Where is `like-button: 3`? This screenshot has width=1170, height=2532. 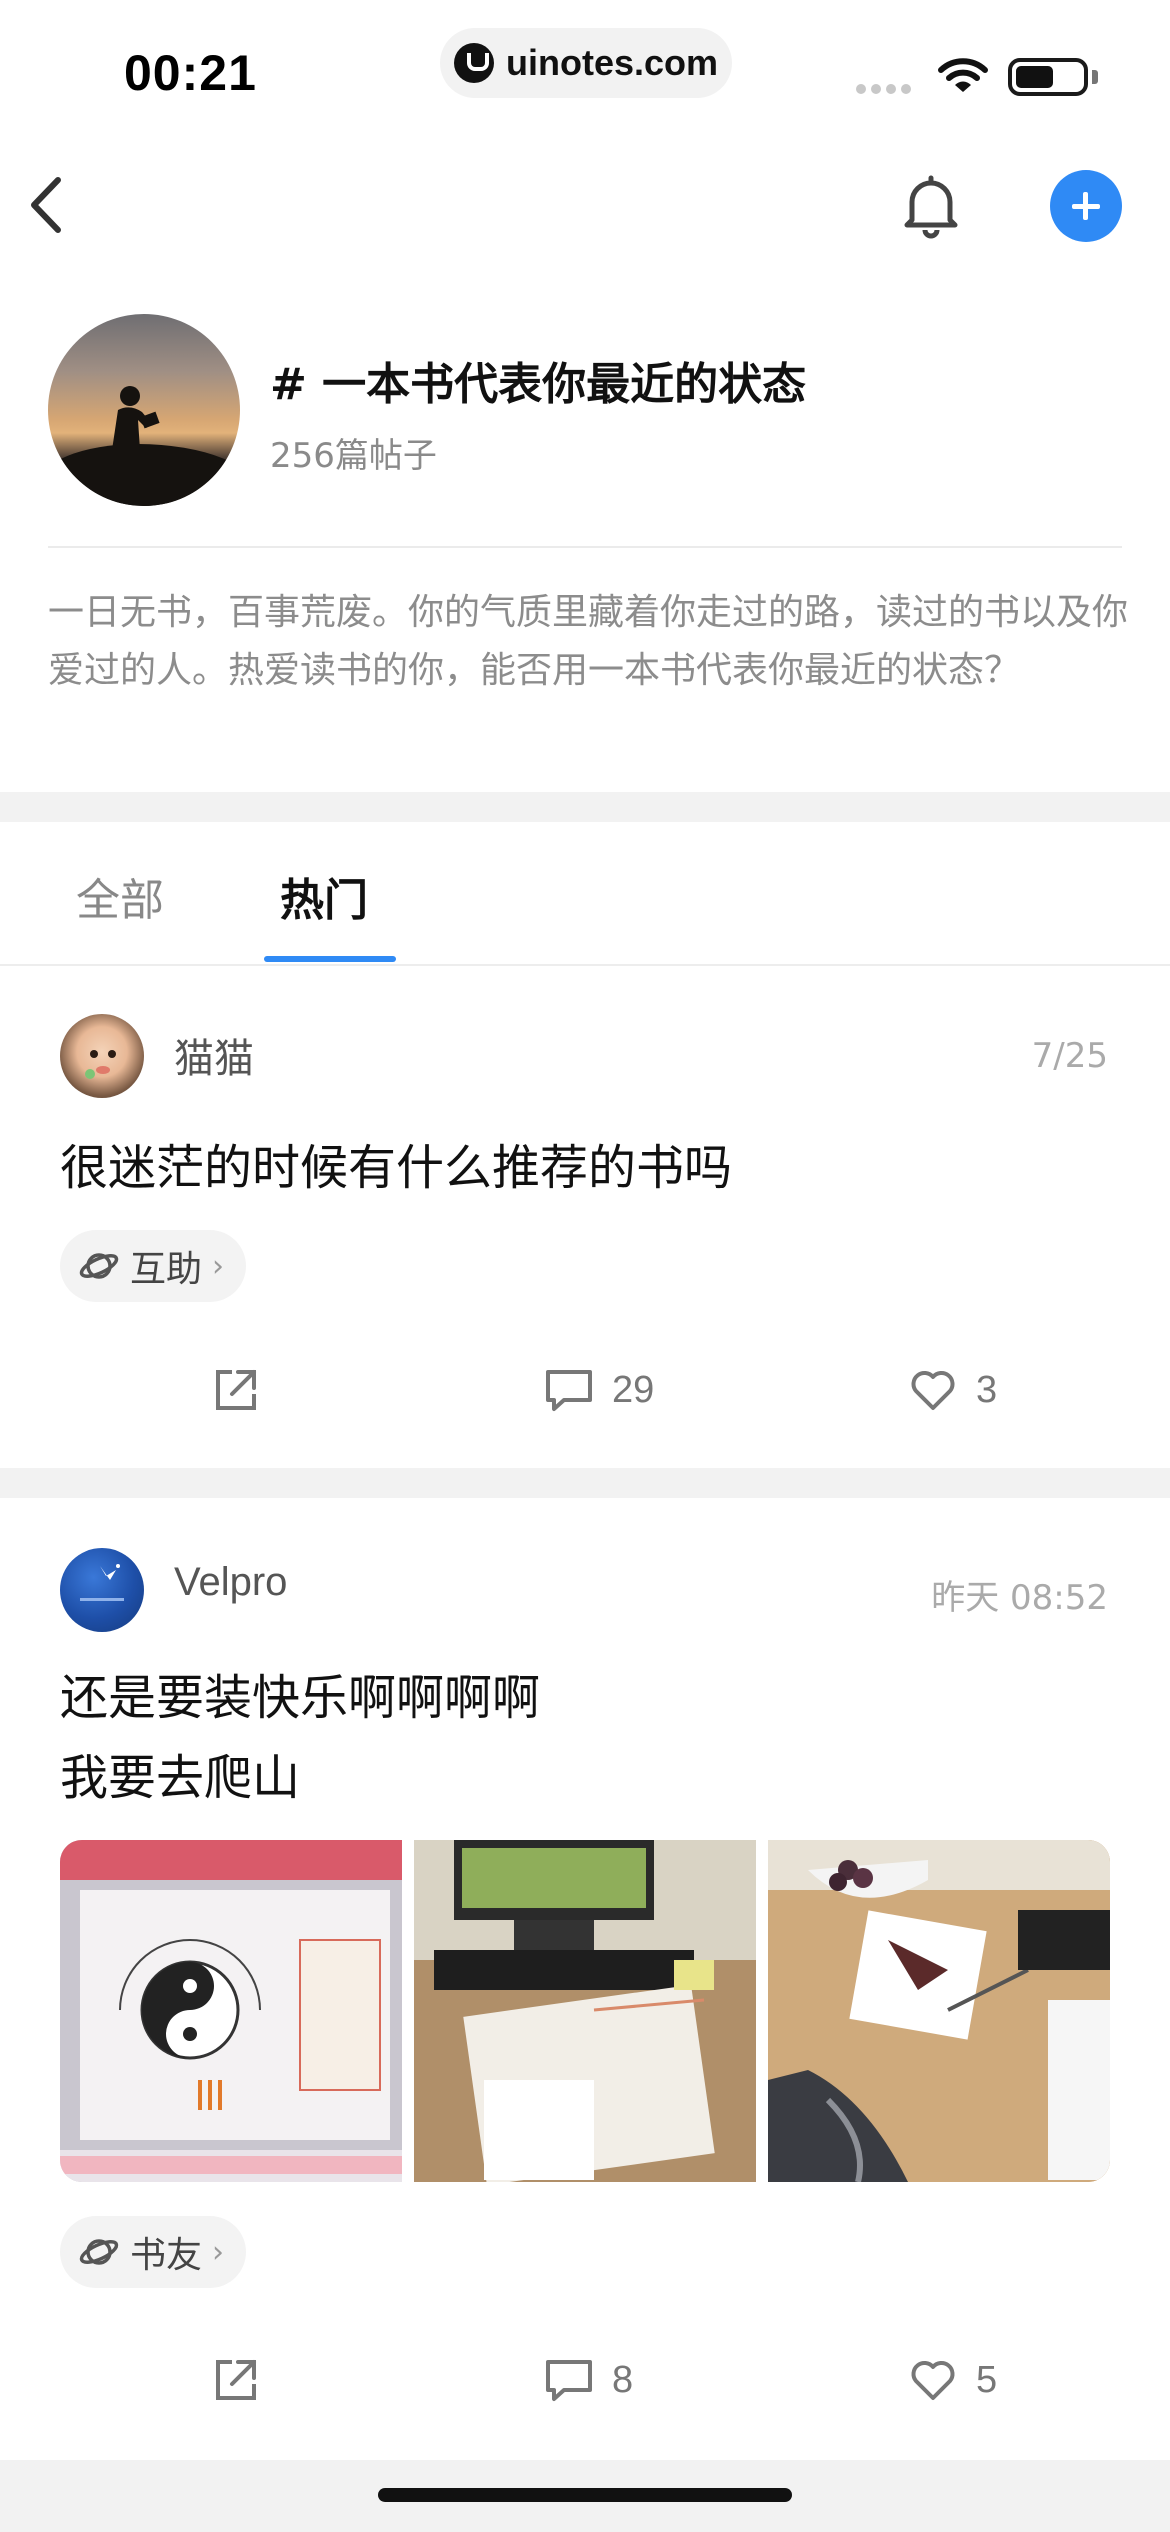 like-button: 3 is located at coordinates (952, 1390).